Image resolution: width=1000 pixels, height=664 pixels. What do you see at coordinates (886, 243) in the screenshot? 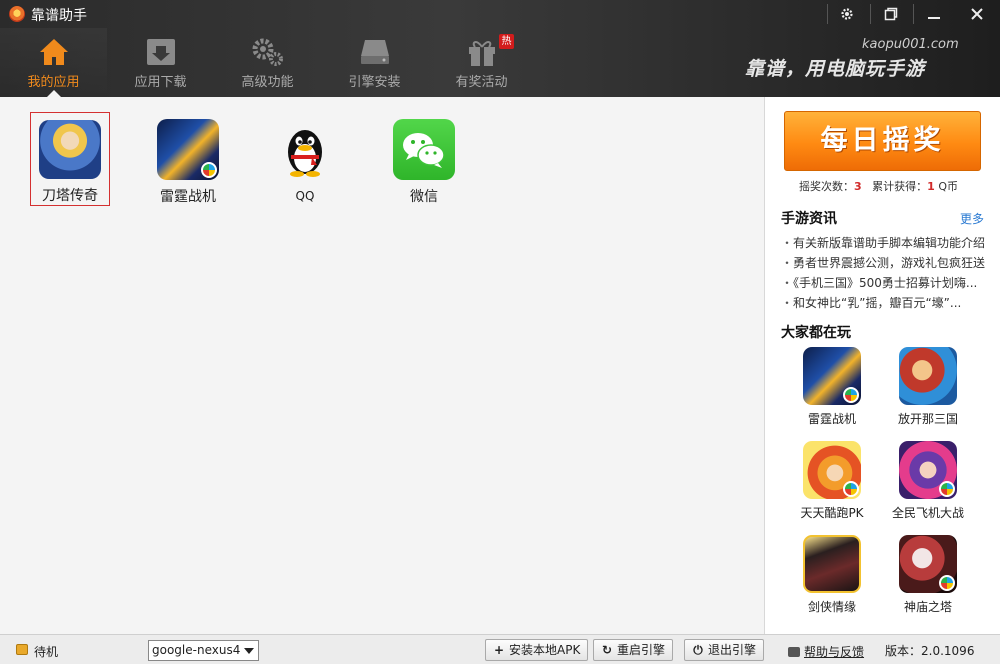
I see `news-item: 有关新版靠谱助手脚本编辑功能介绍` at bounding box center [886, 243].